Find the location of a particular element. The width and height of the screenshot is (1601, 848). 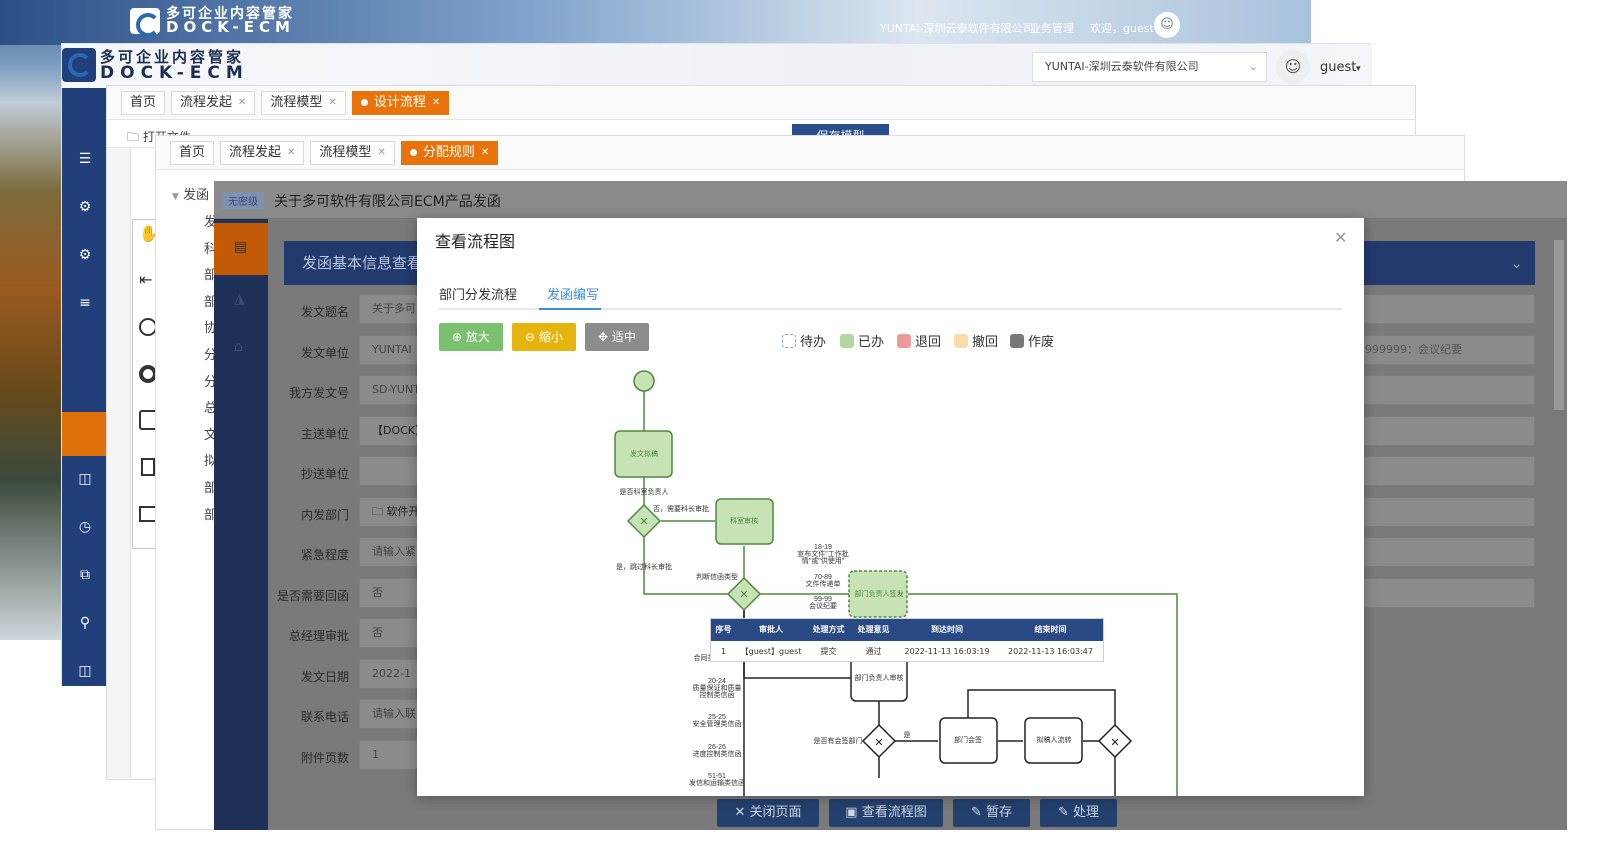

svg-text: 发文拟稿 is located at coordinates (644, 453).